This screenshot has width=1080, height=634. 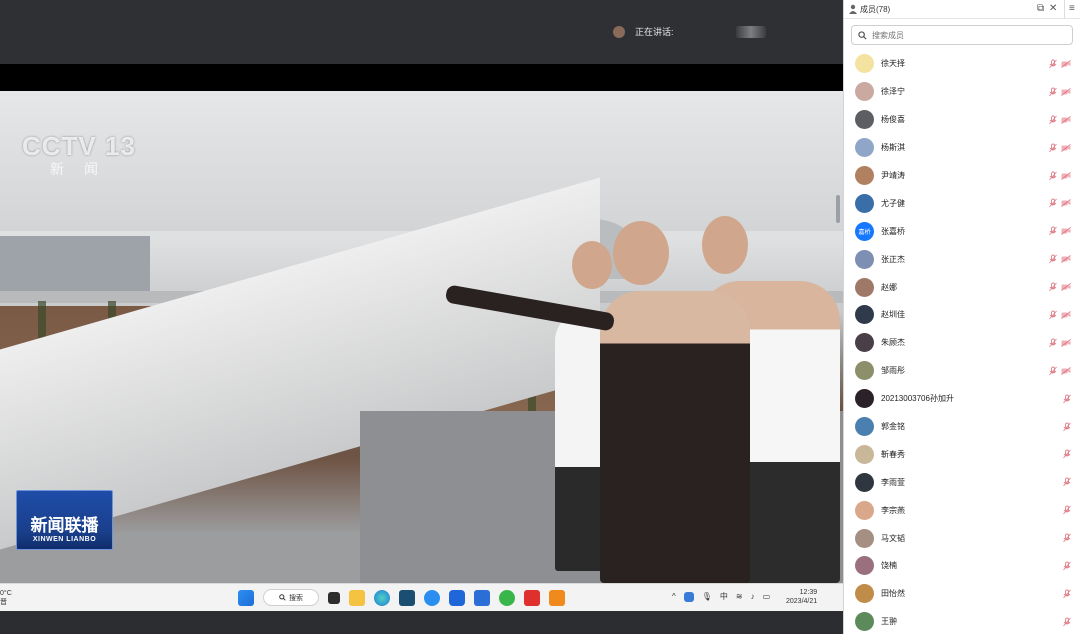 I want to click on task-view-icon, so click(x=334, y=597).